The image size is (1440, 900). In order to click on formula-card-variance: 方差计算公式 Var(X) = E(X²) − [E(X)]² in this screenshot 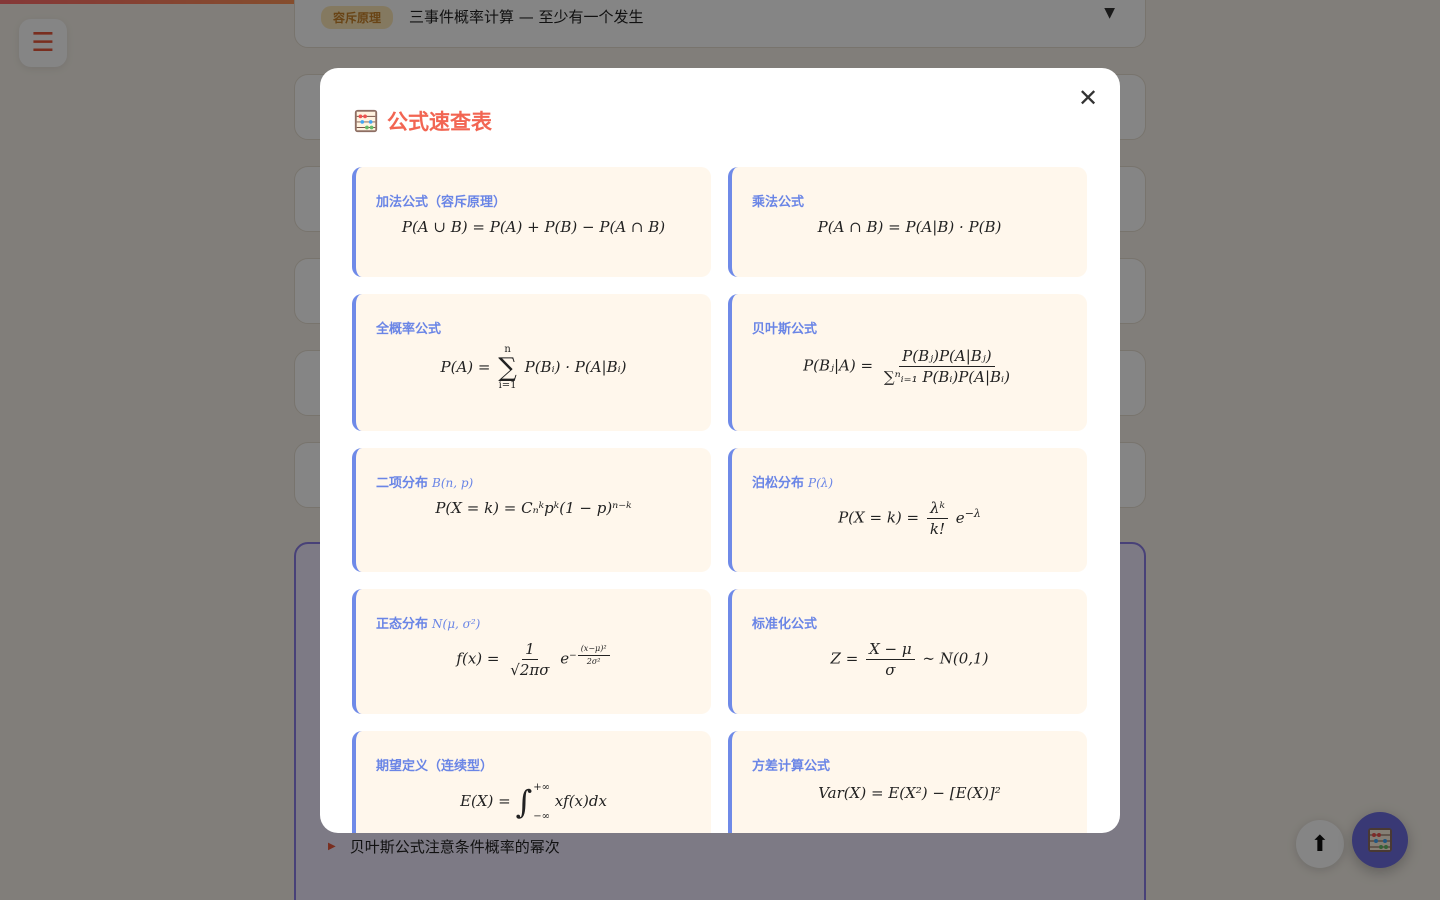, I will do `click(907, 782)`.